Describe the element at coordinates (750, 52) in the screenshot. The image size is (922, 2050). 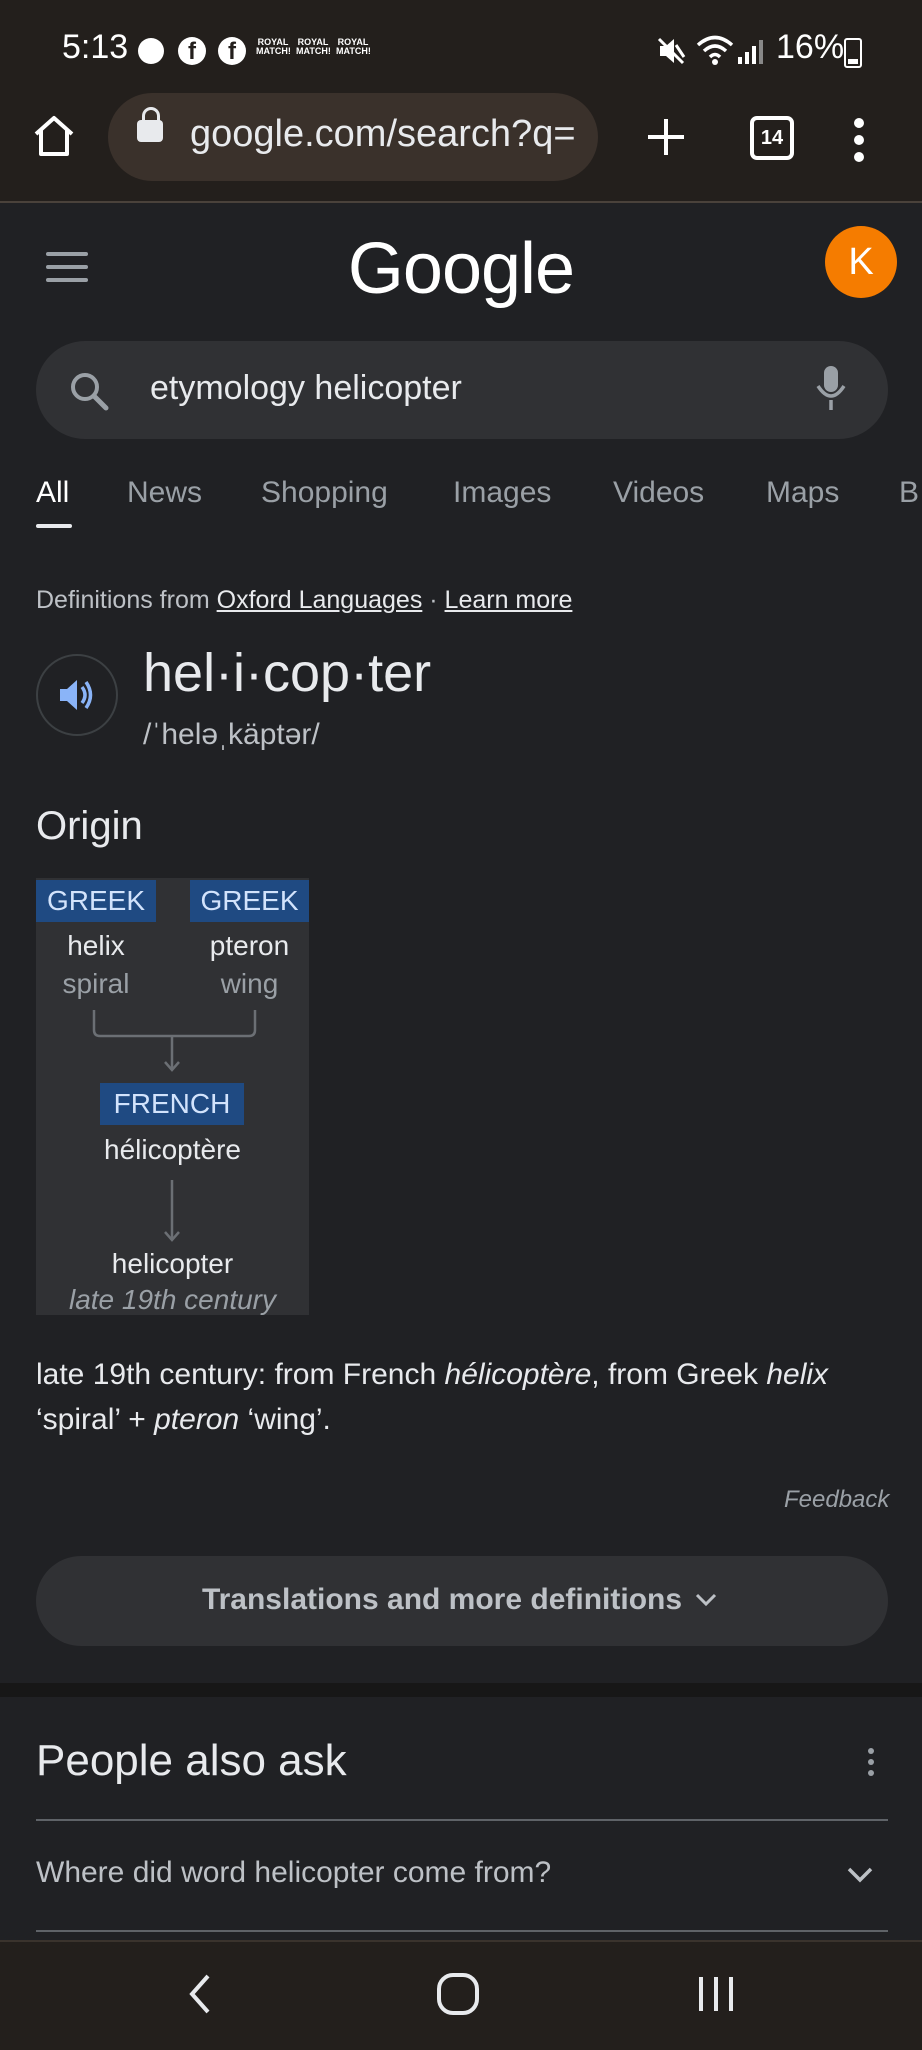
I see `cell-signal-icon` at that location.